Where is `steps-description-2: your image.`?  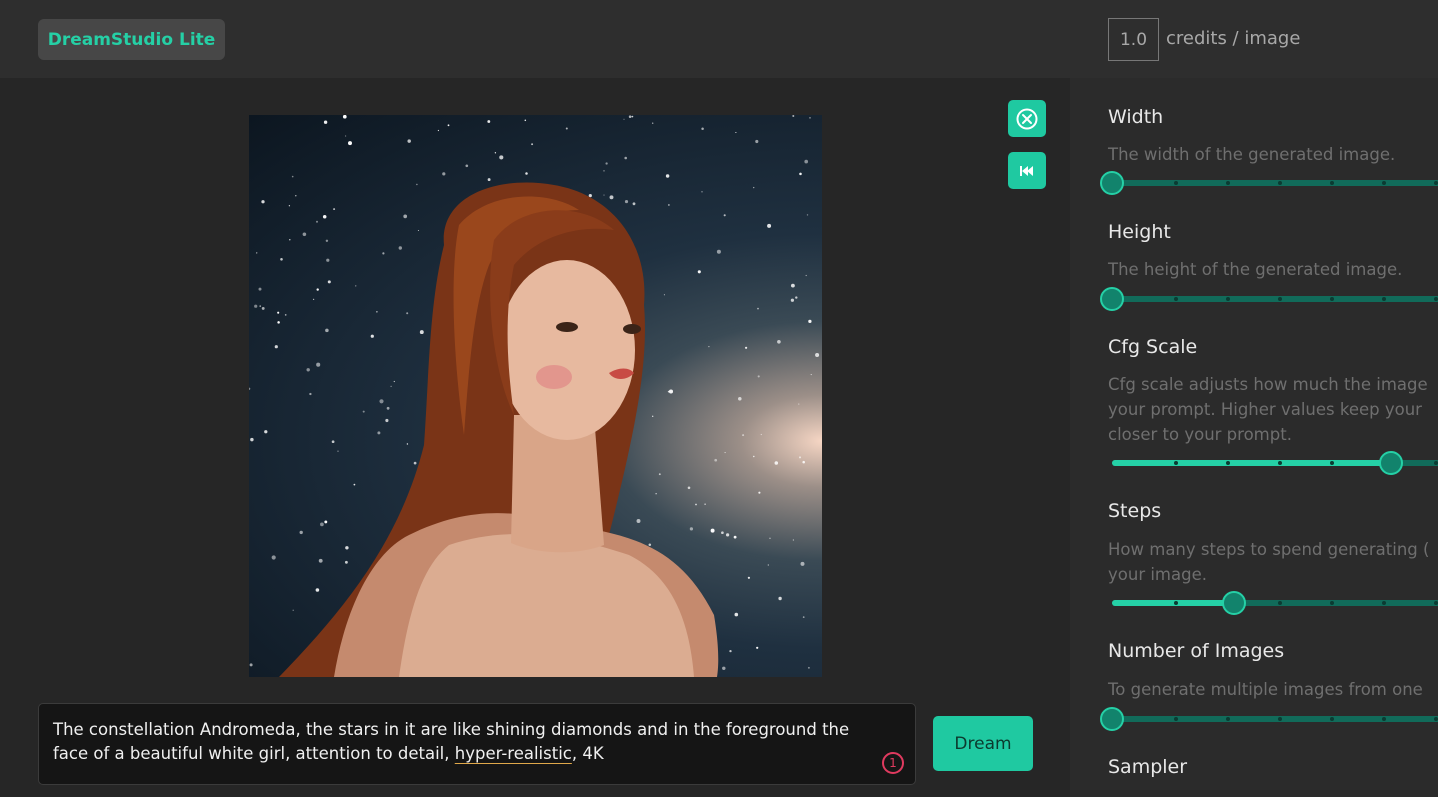
steps-description-2: your image. is located at coordinates (1157, 574).